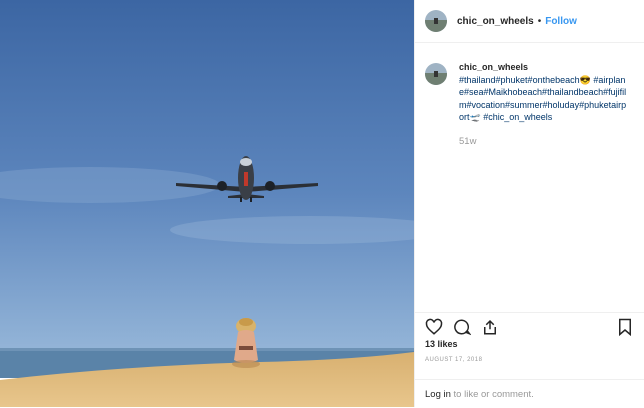 This screenshot has width=644, height=408. I want to click on caption-avatar, so click(436, 74).